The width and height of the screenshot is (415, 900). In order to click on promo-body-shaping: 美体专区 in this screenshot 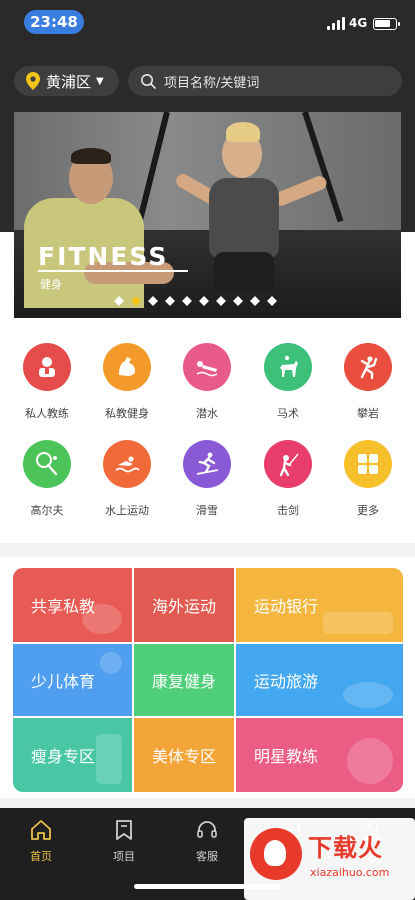, I will do `click(184, 755)`.